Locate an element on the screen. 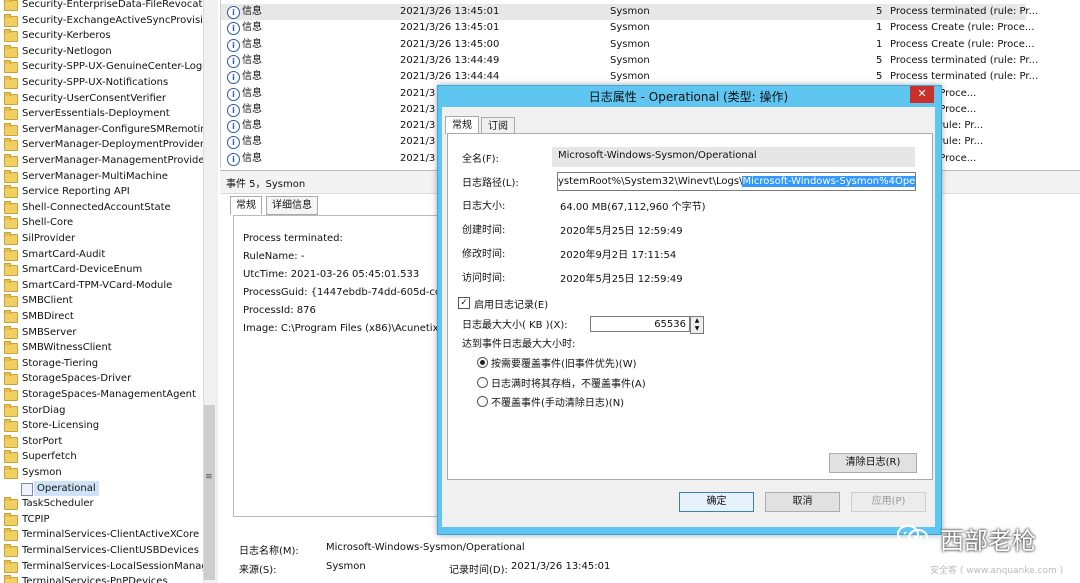 This screenshot has height=583, width=1080. archive-radio is located at coordinates (482, 382).